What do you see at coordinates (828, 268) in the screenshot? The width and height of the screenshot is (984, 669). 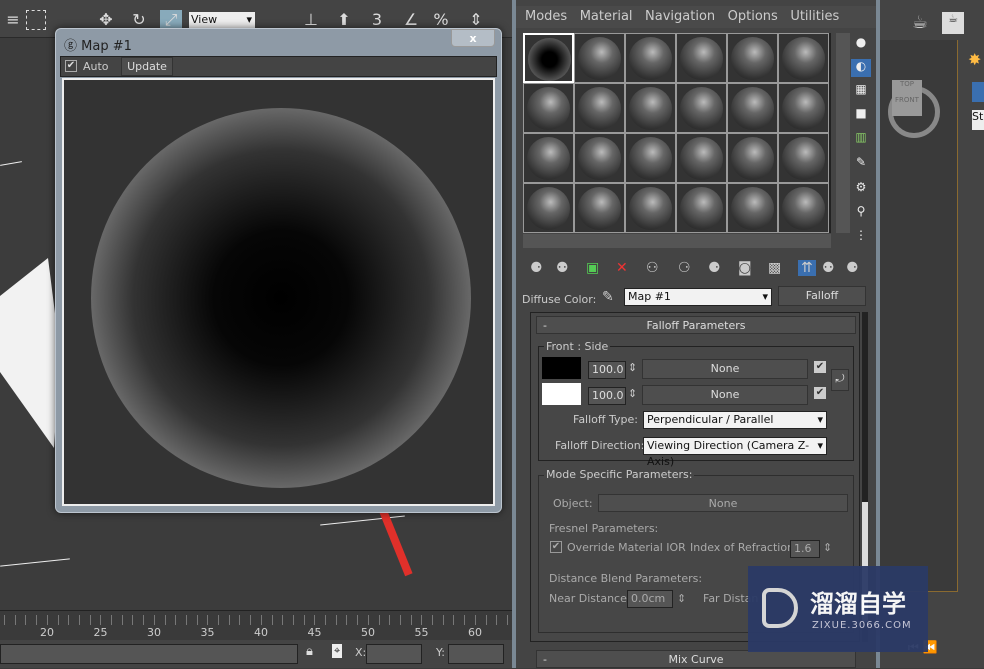 I see `go-to-parent-icon: ⚉` at bounding box center [828, 268].